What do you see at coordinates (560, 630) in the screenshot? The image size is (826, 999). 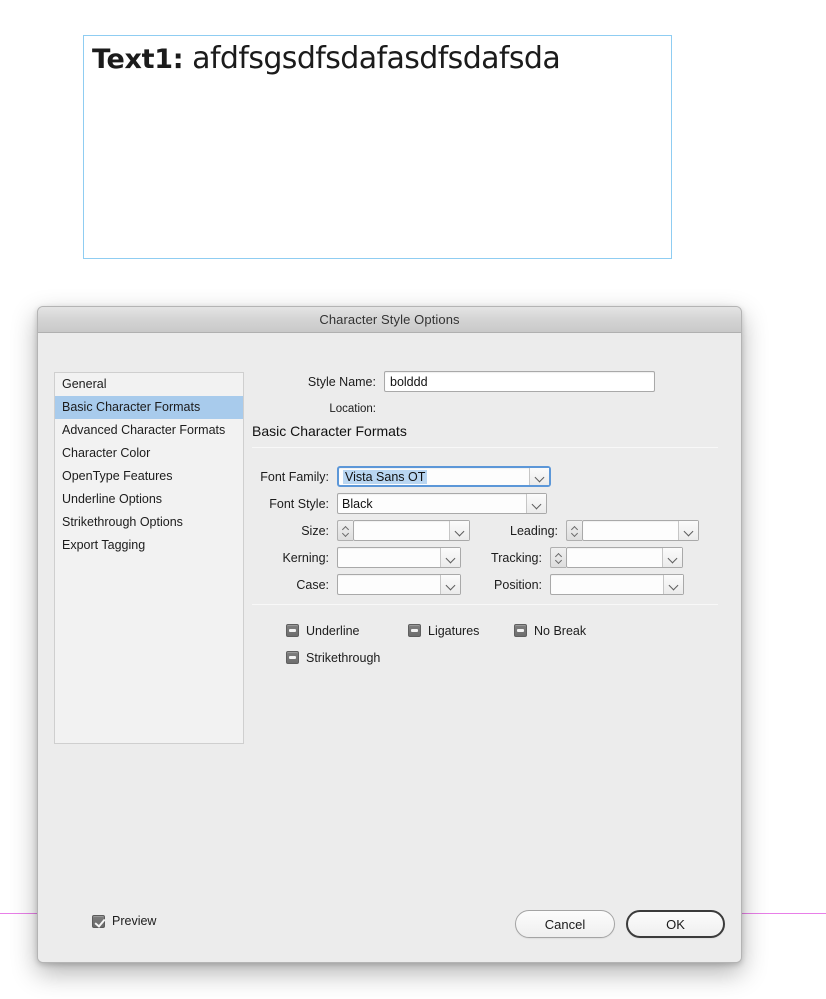 I see `no-break-label: No Break` at bounding box center [560, 630].